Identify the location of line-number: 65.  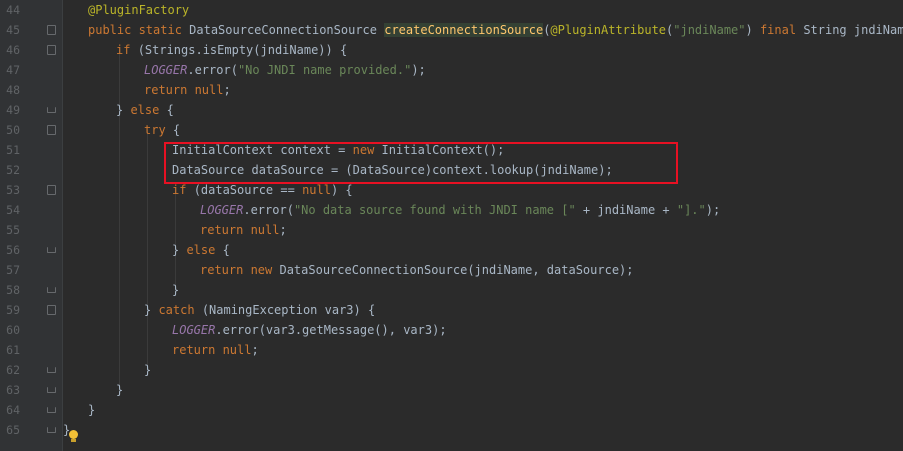
(13, 430).